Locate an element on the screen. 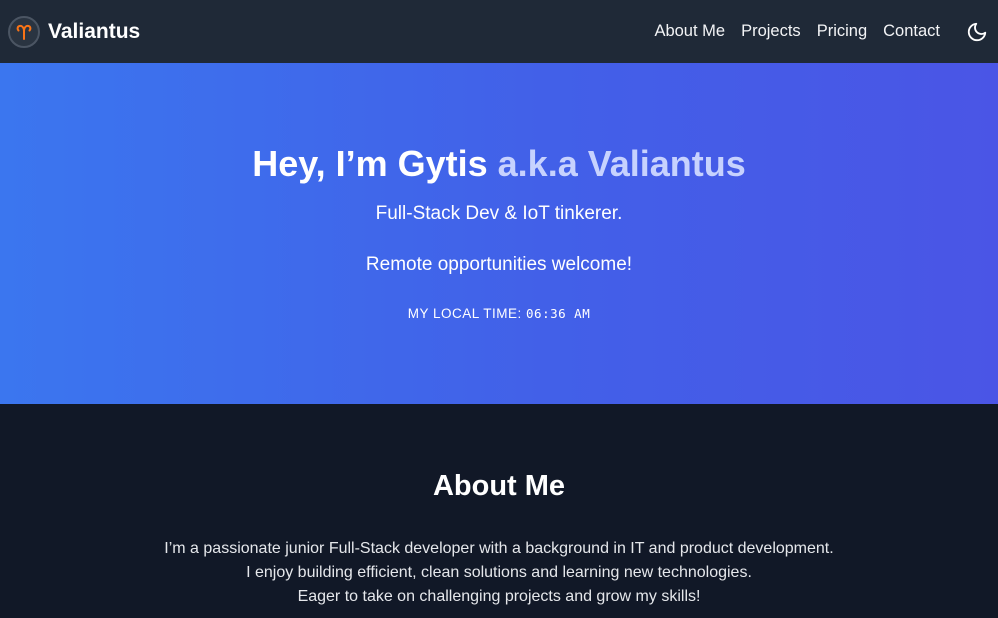 Image resolution: width=998 pixels, height=618 pixels. local-time: MY LOCAL TIME: 06:36 AM is located at coordinates (499, 314).